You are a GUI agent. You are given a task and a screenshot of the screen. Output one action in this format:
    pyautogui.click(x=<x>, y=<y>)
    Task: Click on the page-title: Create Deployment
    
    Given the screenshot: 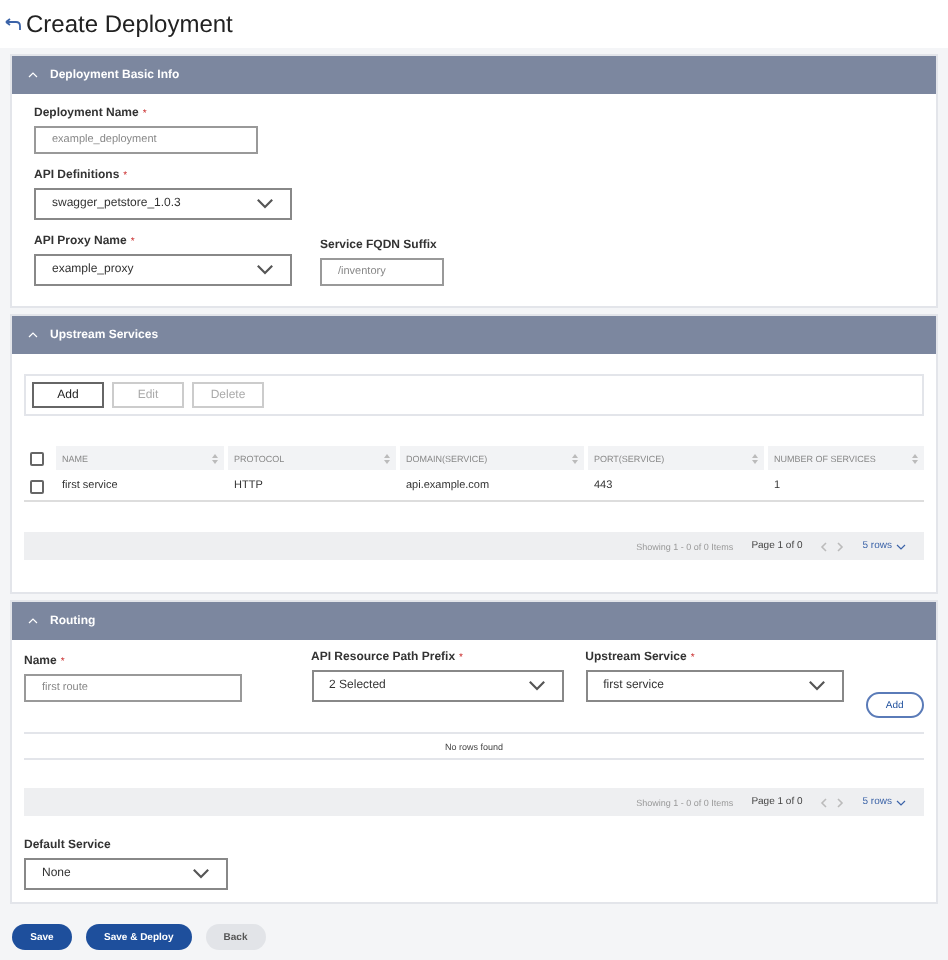 What is the action you would take?
    pyautogui.click(x=129, y=24)
    